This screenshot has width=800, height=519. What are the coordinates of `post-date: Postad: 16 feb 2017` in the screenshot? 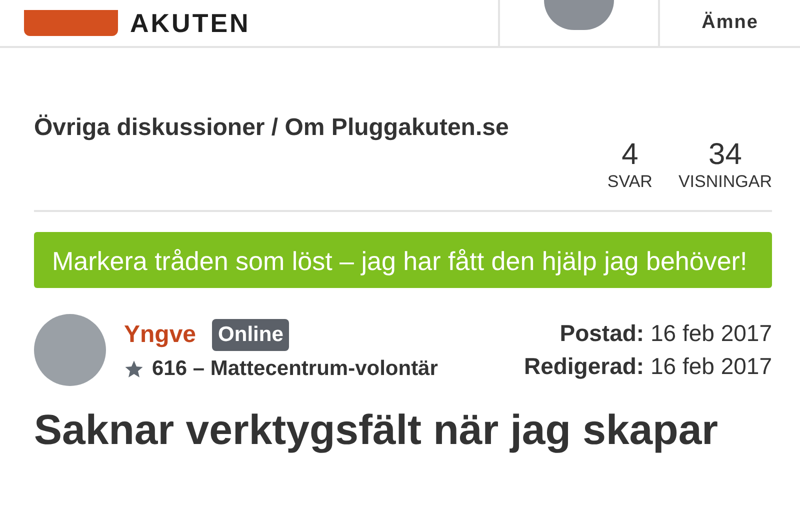 It's located at (666, 333).